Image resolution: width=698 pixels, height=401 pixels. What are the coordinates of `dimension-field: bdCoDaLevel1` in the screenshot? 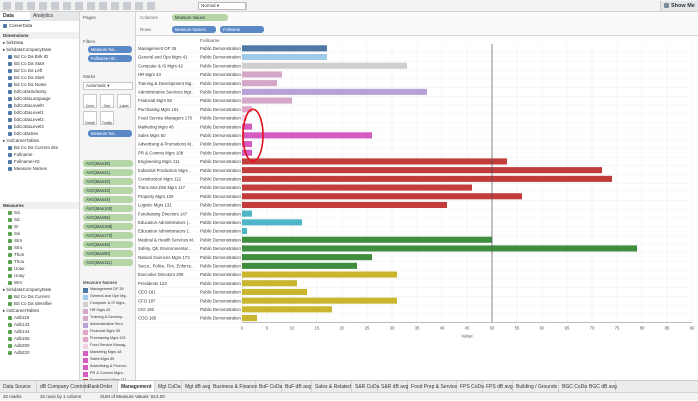 It's located at (39, 112).